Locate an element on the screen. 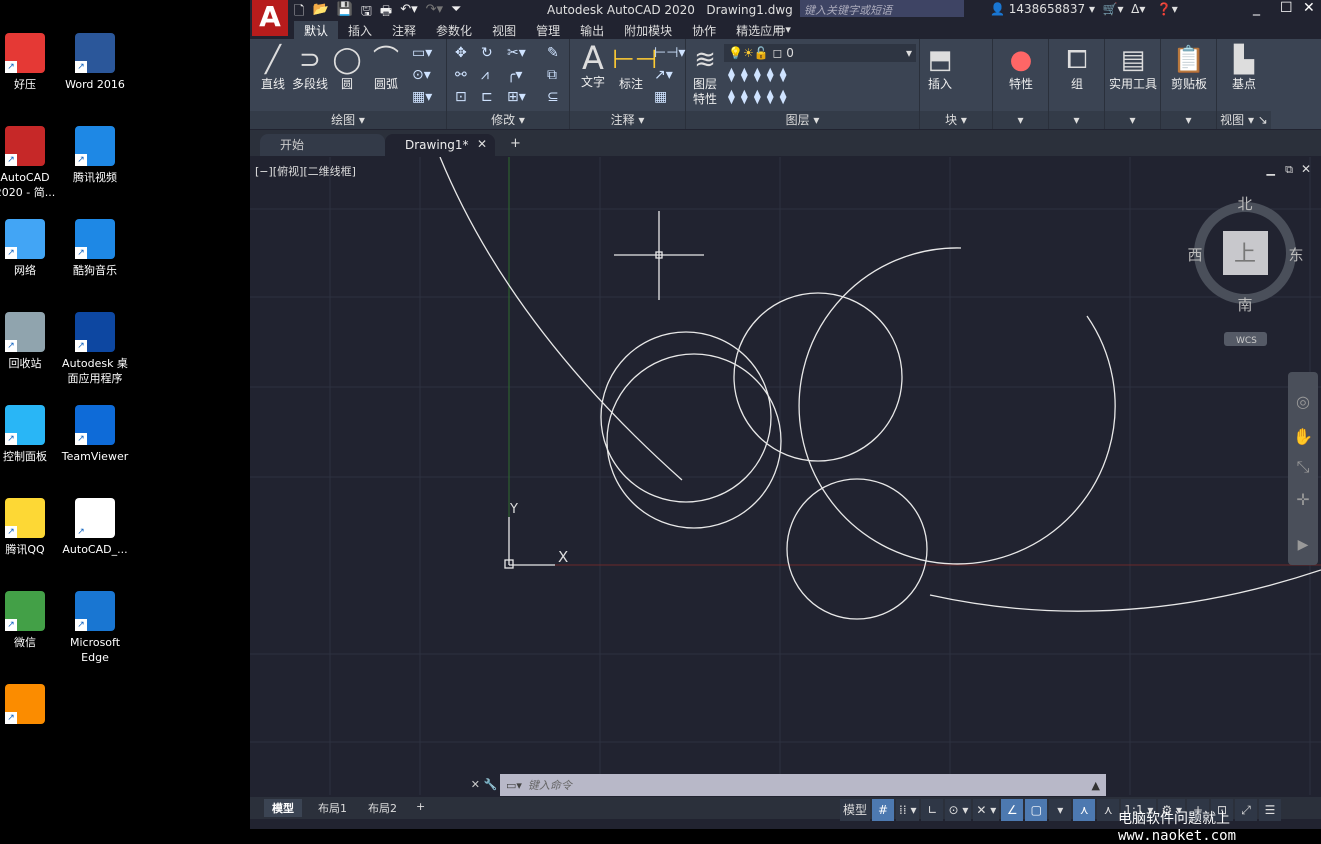 This screenshot has width=1321, height=844. steering-wheel-icon: ◎ is located at coordinates (1303, 401).